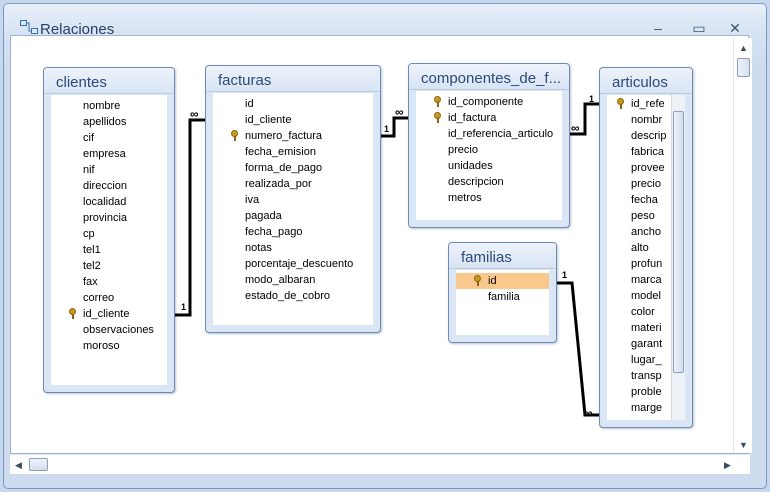 The image size is (770, 492). I want to click on field-row: provincia, so click(109, 218).